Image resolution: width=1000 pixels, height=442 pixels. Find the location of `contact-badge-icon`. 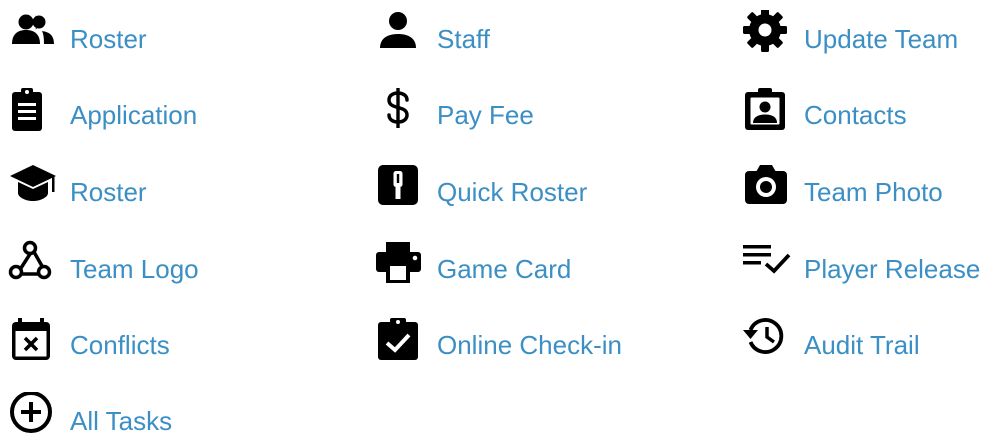

contact-badge-icon is located at coordinates (767, 111).